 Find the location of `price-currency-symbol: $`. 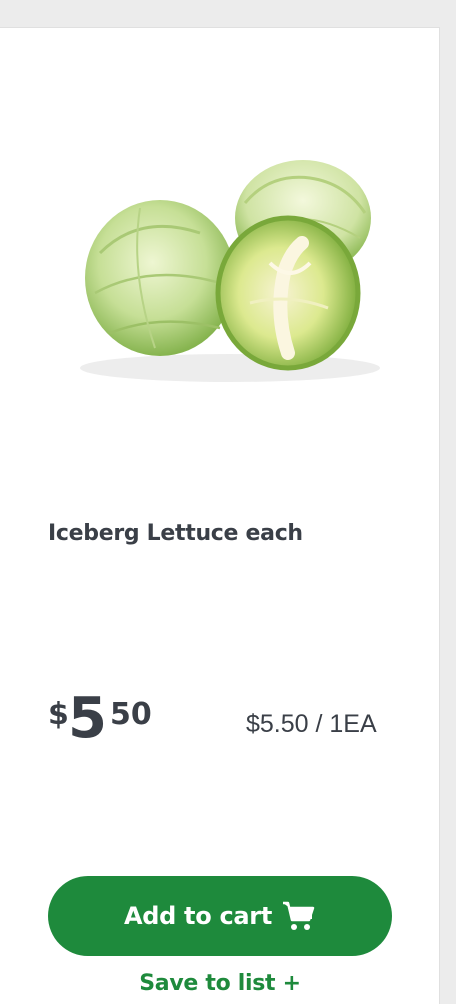

price-currency-symbol: $ is located at coordinates (58, 714).